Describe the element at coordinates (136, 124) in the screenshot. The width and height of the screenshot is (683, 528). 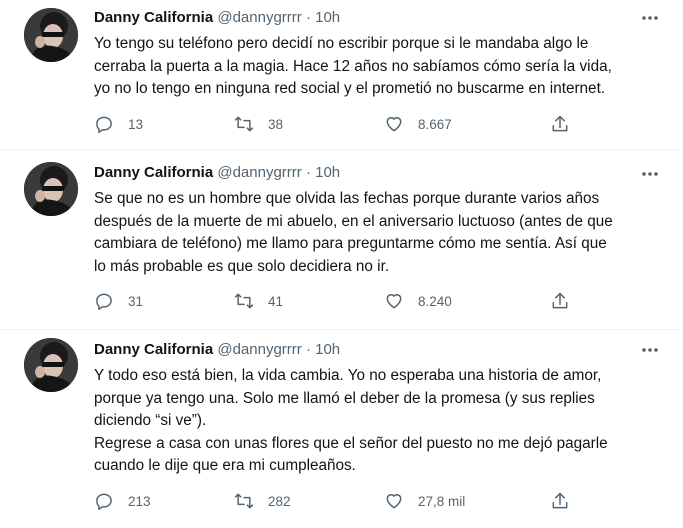
I see `reply-count: 13` at that location.